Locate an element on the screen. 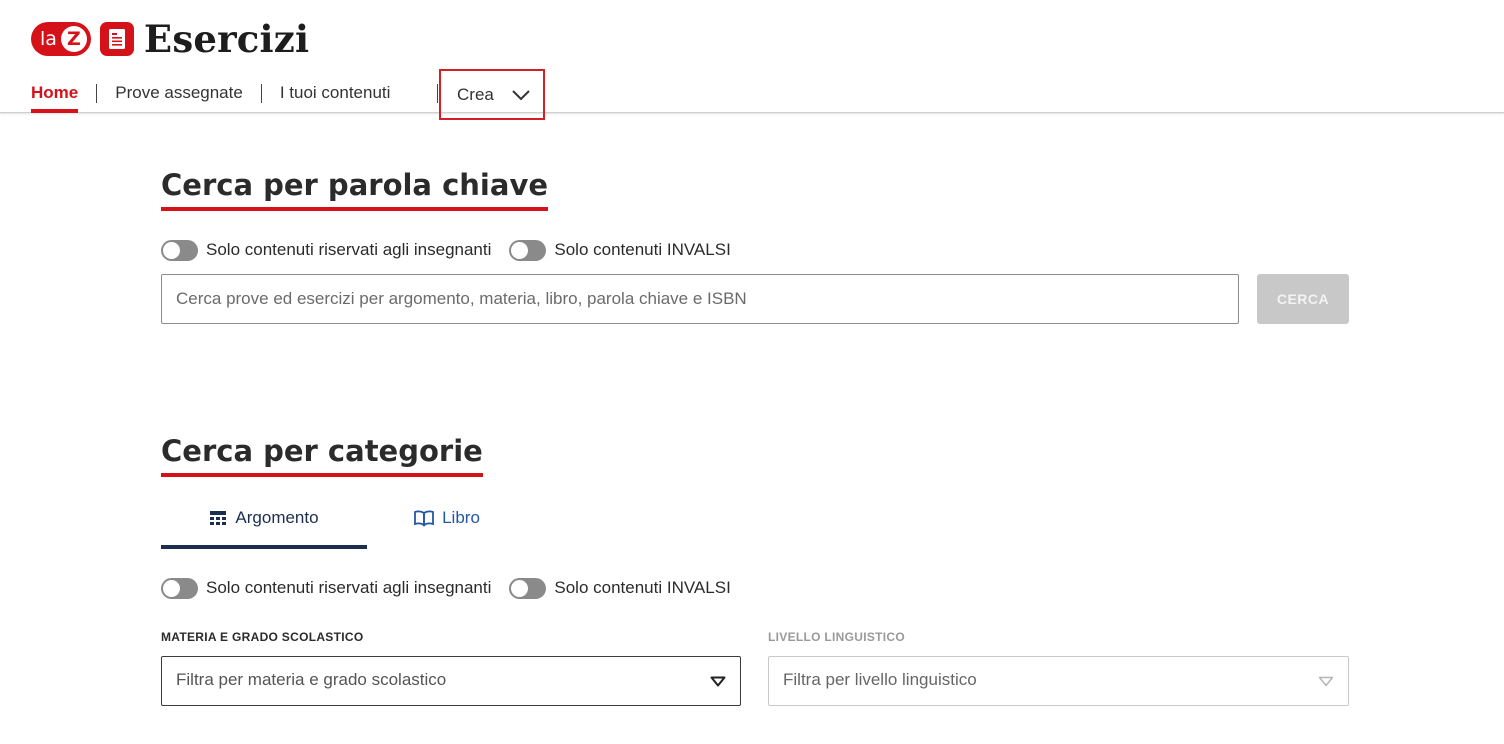  level-field-label: LIVELLO LINGUISTICO is located at coordinates (837, 637).